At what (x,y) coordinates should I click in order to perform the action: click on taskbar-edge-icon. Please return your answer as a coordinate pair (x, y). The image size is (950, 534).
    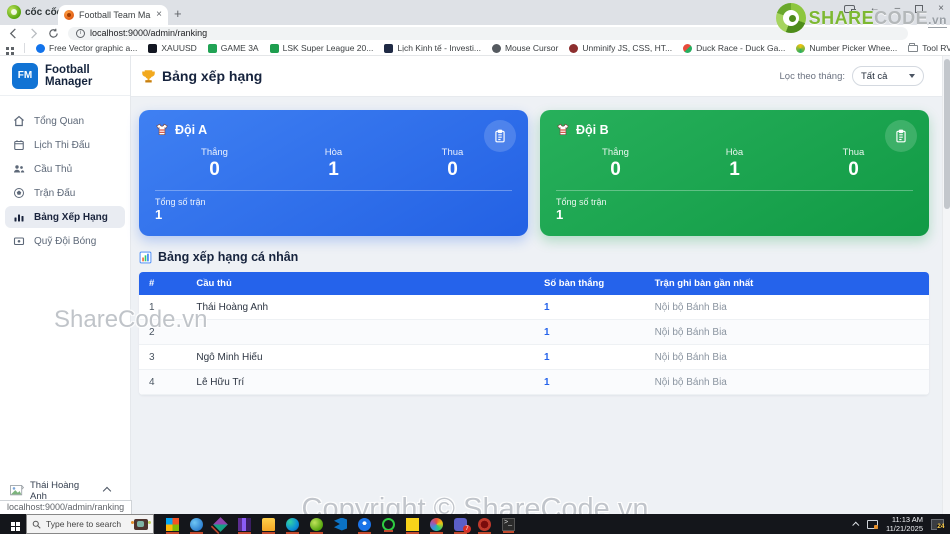
    Looking at the image, I should click on (292, 525).